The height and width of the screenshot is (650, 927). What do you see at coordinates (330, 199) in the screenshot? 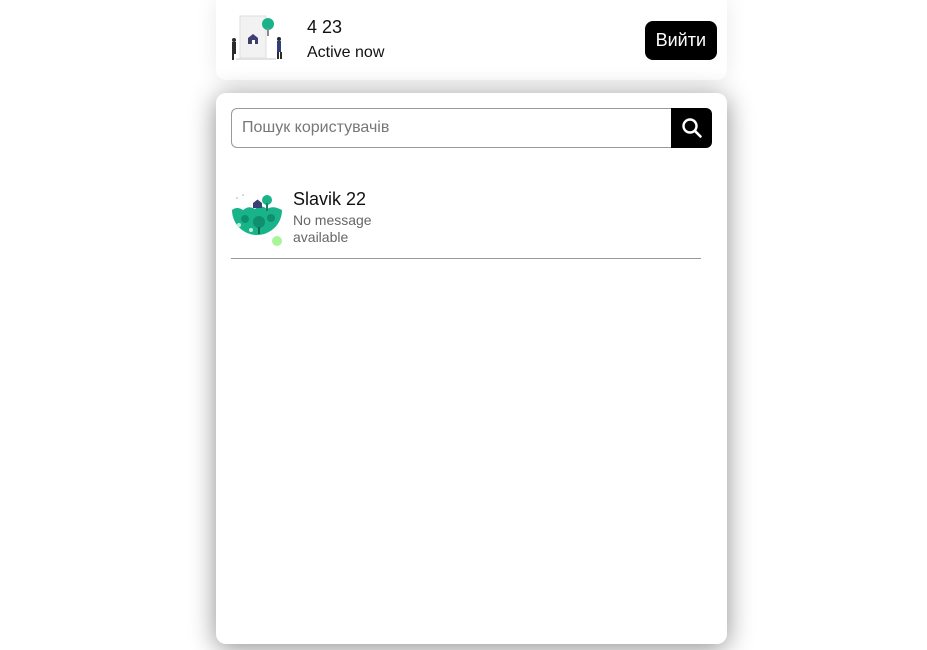
I see `user-name: Slavik 22` at bounding box center [330, 199].